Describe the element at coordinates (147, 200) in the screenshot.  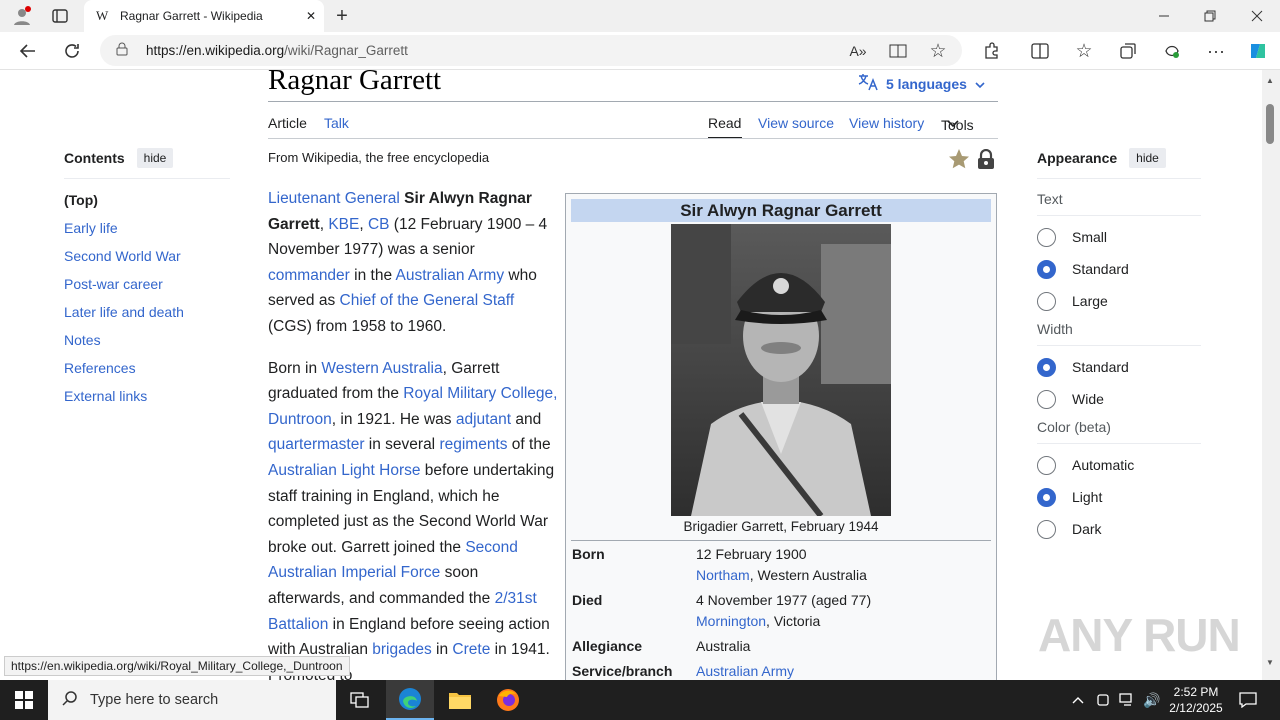
I see `toc-item-top: (Top)` at that location.